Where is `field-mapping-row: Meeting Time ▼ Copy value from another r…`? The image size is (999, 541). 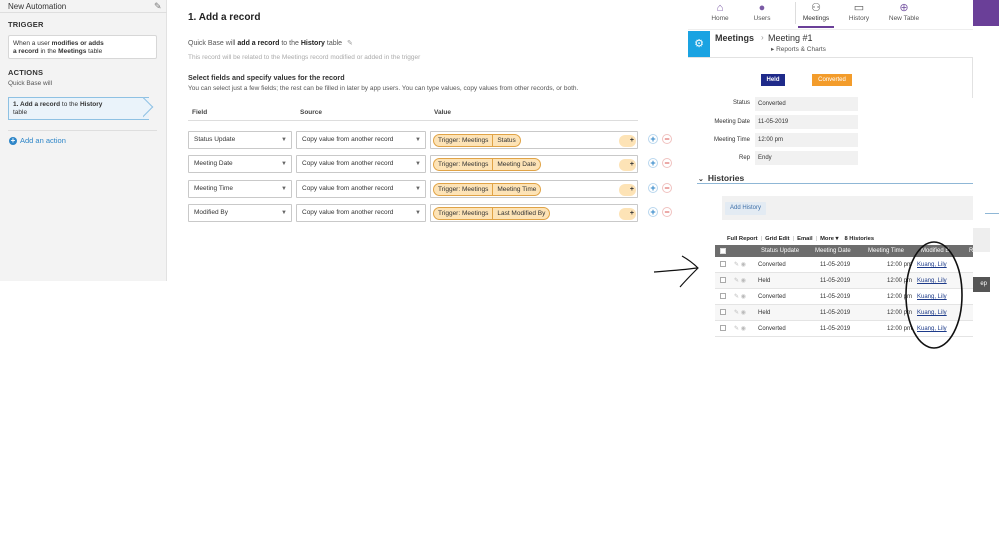 field-mapping-row: Meeting Time ▼ Copy value from another r… is located at coordinates (433, 189).